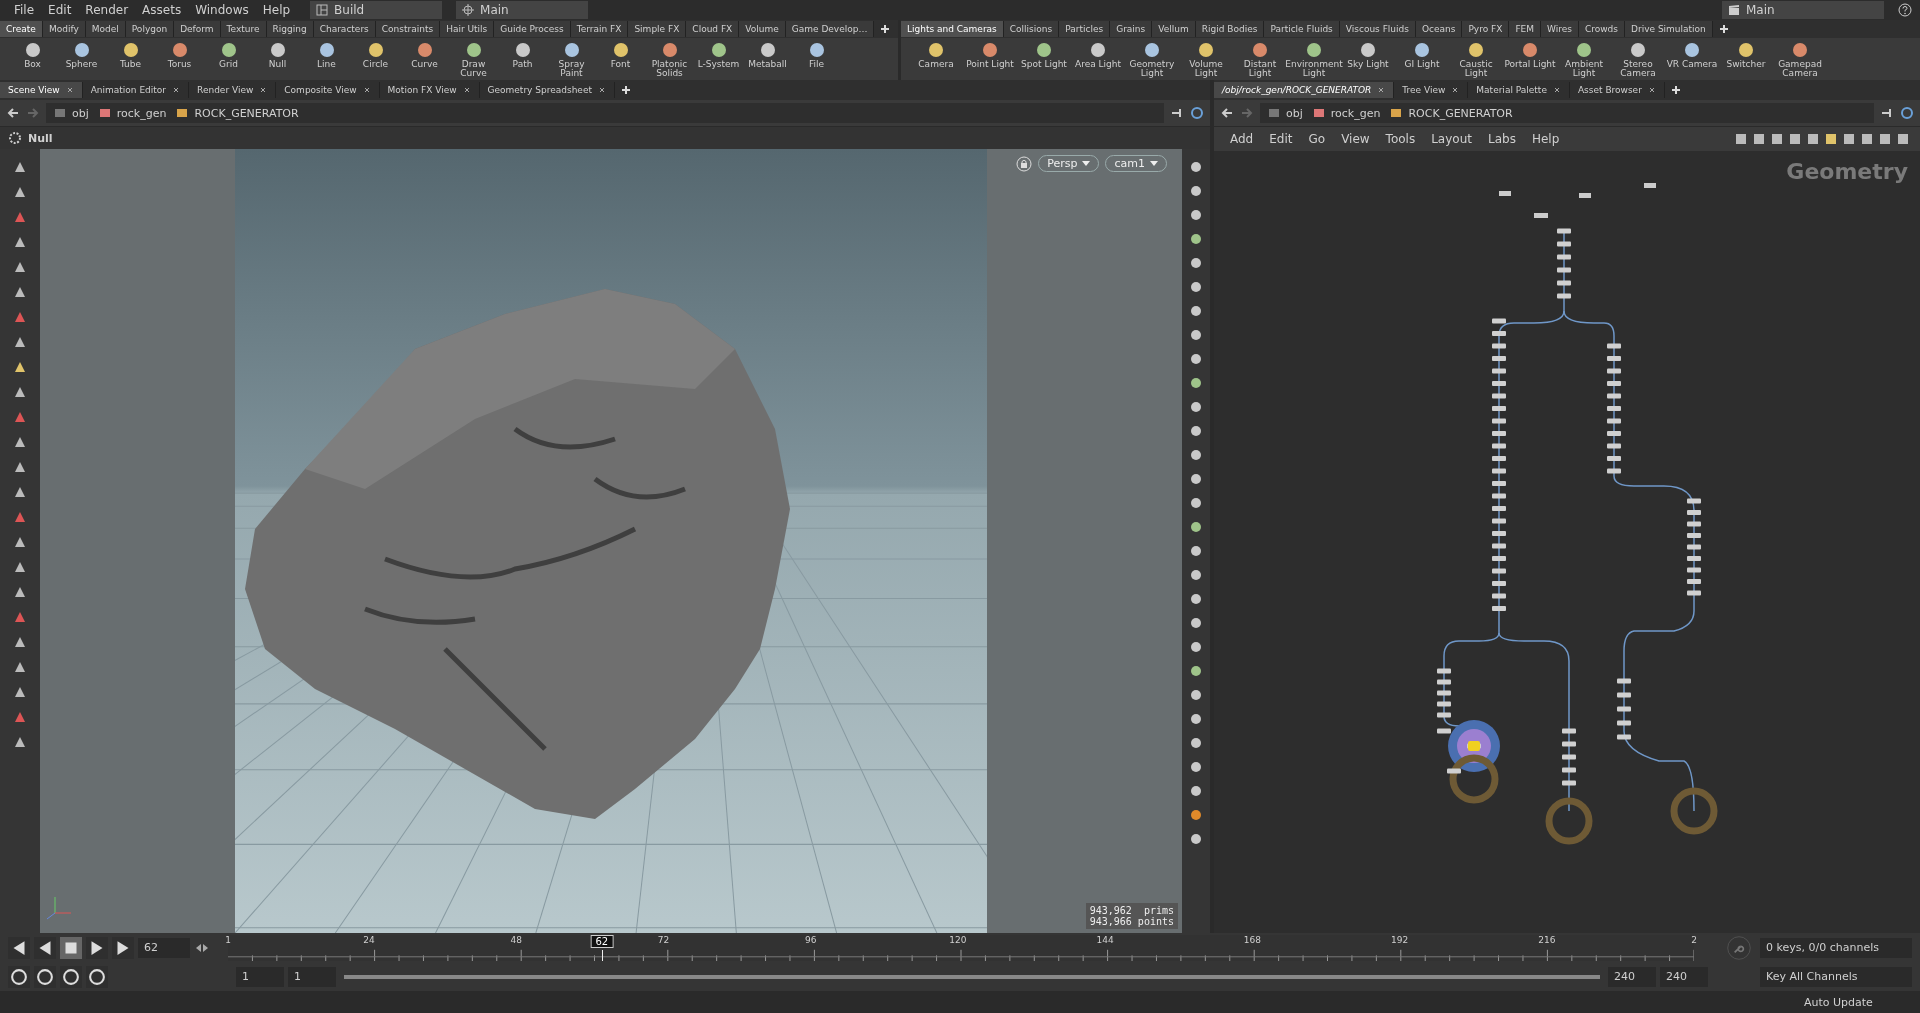 This screenshot has width=1920, height=1013. What do you see at coordinates (233, 90) in the screenshot?
I see `pane-tab: Render View` at bounding box center [233, 90].